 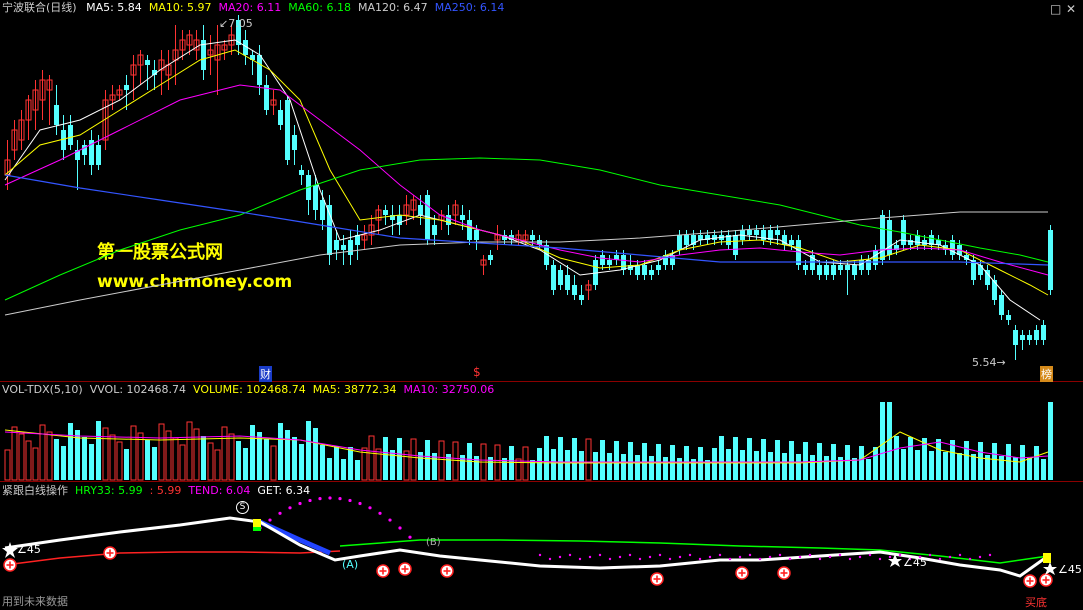 What do you see at coordinates (1050, 568) in the screenshot?
I see `star-marker` at bounding box center [1050, 568].